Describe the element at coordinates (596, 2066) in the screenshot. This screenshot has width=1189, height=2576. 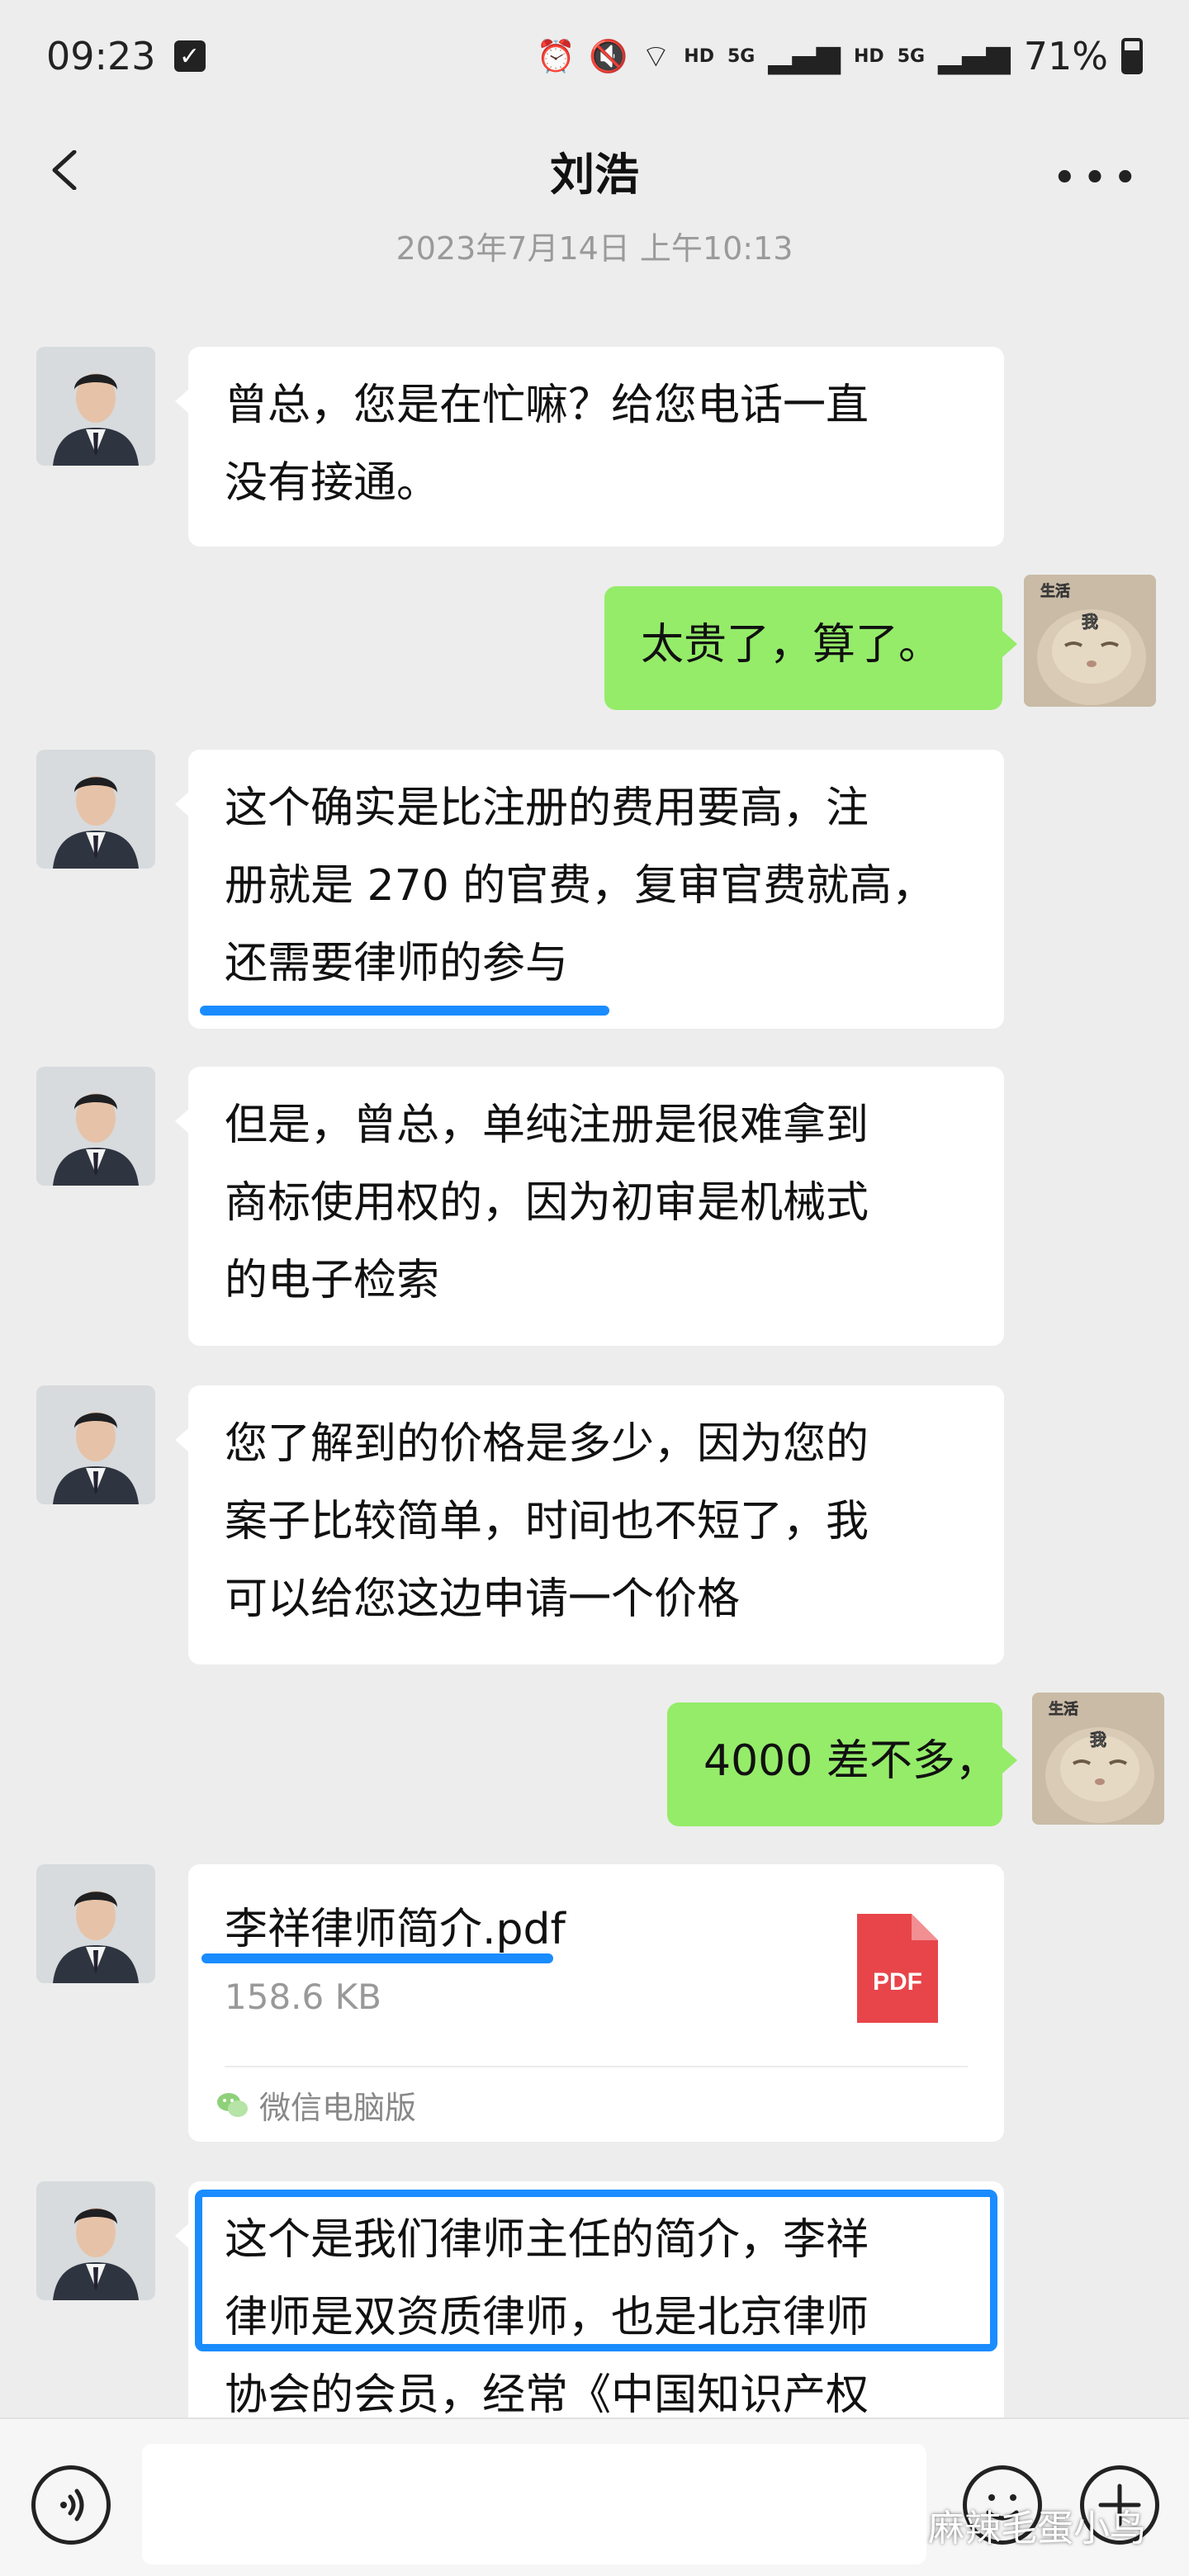
I see `divider` at that location.